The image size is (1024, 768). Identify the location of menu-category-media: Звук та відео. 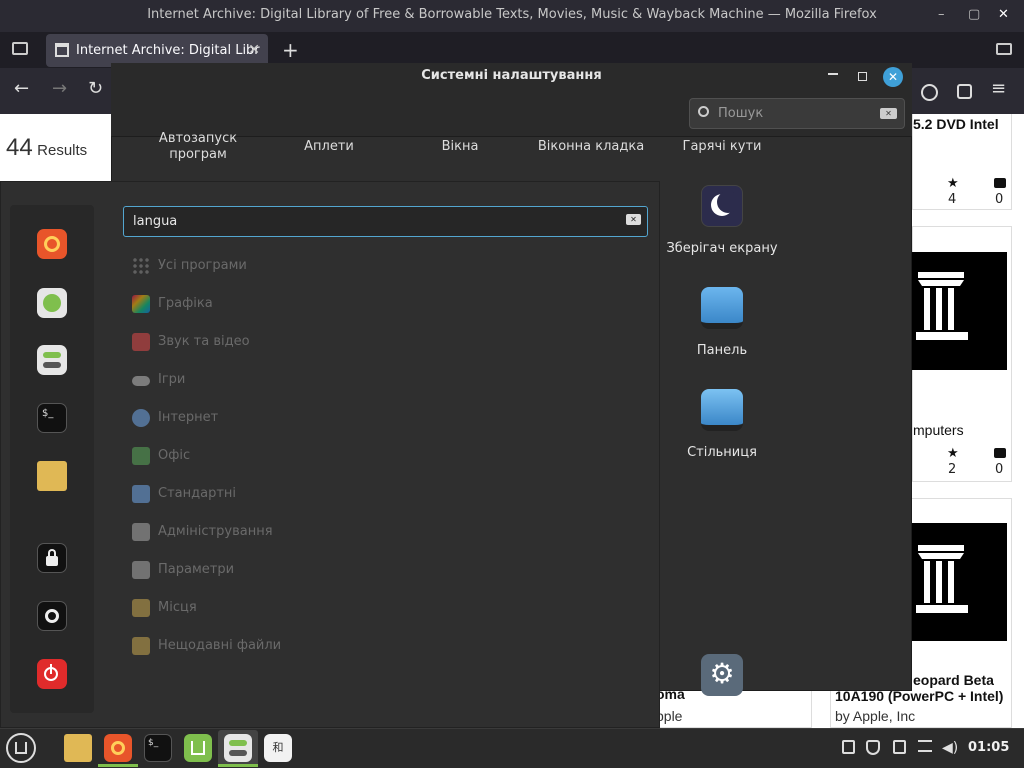
(191, 342).